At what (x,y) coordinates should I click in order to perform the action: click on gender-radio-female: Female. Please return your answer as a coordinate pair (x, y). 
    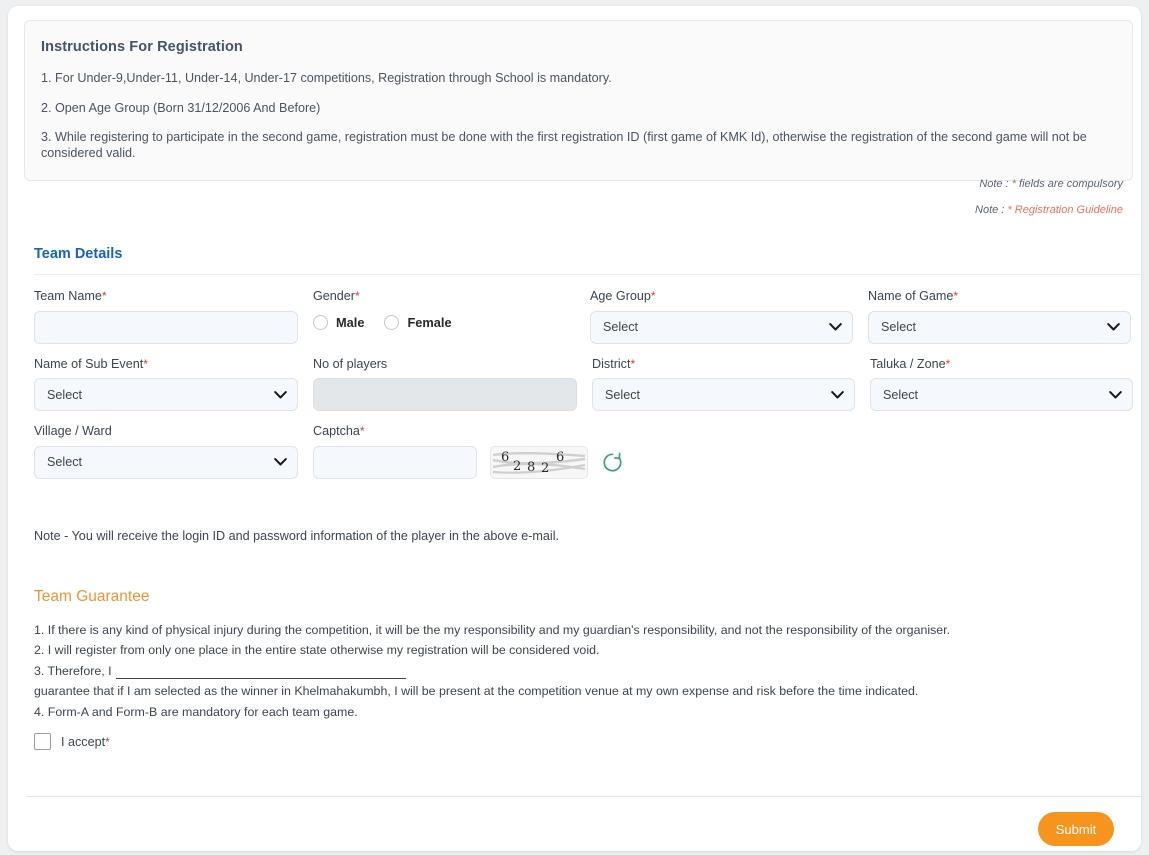
    Looking at the image, I should click on (418, 322).